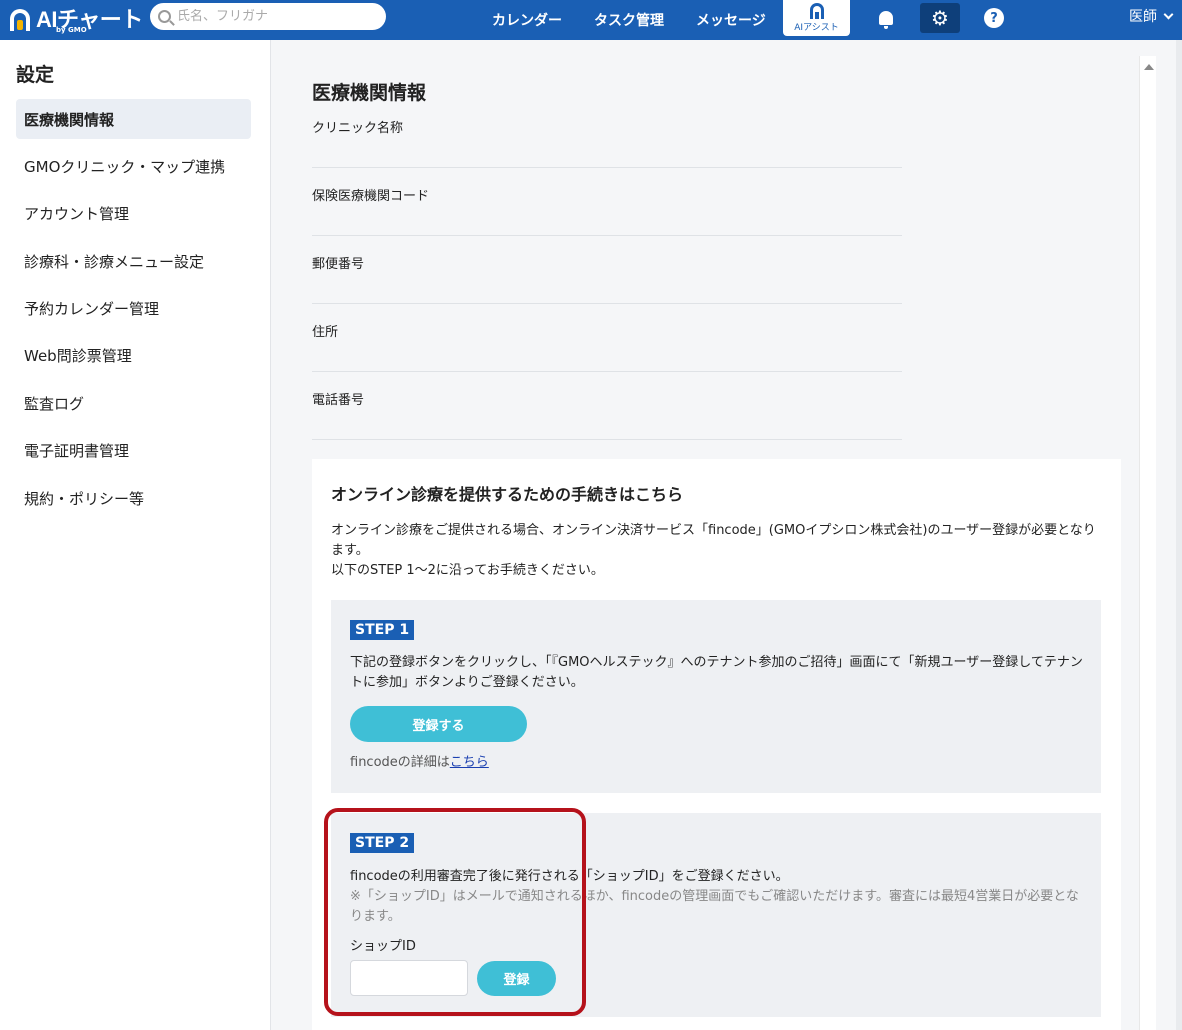 This screenshot has height=1030, width=1182. Describe the element at coordinates (1147, 543) in the screenshot. I see `main-scrollbar` at that location.